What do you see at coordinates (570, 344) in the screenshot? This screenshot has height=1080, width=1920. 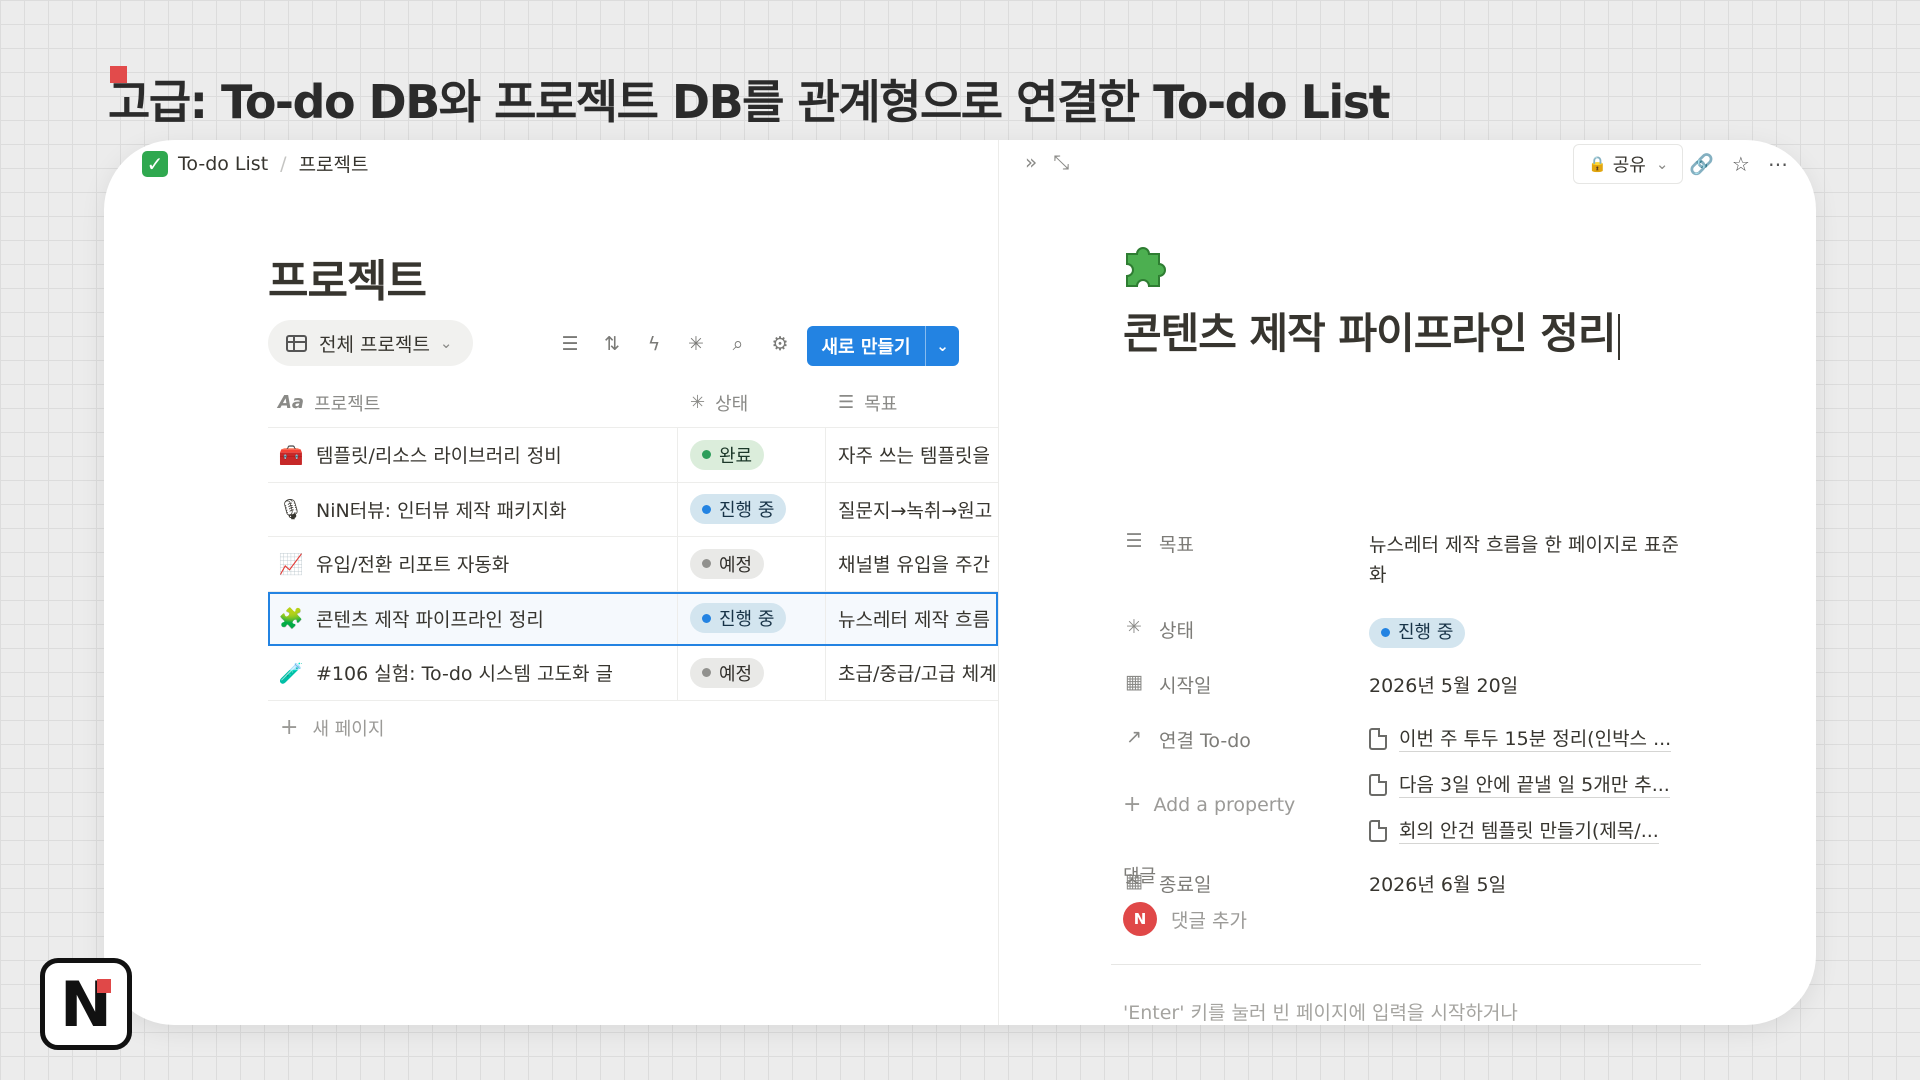 I see `filter-icon: ☰` at bounding box center [570, 344].